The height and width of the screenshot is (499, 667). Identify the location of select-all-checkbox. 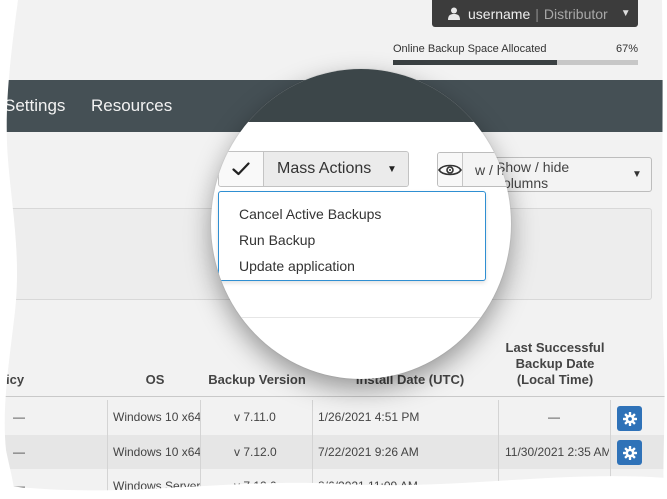
(241, 169).